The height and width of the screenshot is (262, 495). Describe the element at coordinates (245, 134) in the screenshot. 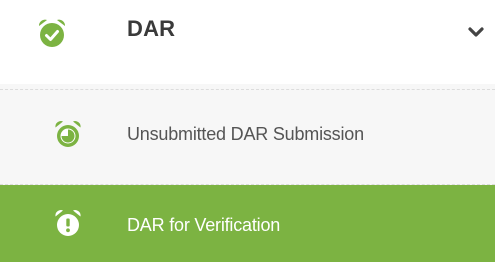

I see `submenu-item-label: Unsubmitted DAR Submission` at that location.